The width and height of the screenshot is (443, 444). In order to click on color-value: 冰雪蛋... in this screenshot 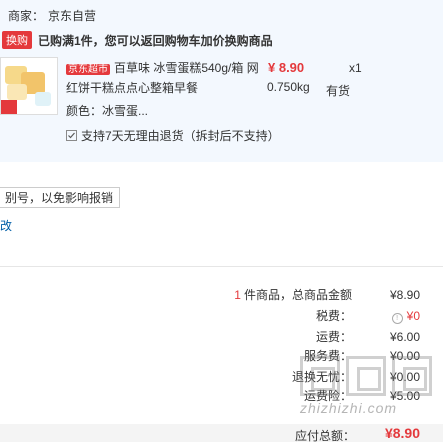, I will do `click(125, 111)`.